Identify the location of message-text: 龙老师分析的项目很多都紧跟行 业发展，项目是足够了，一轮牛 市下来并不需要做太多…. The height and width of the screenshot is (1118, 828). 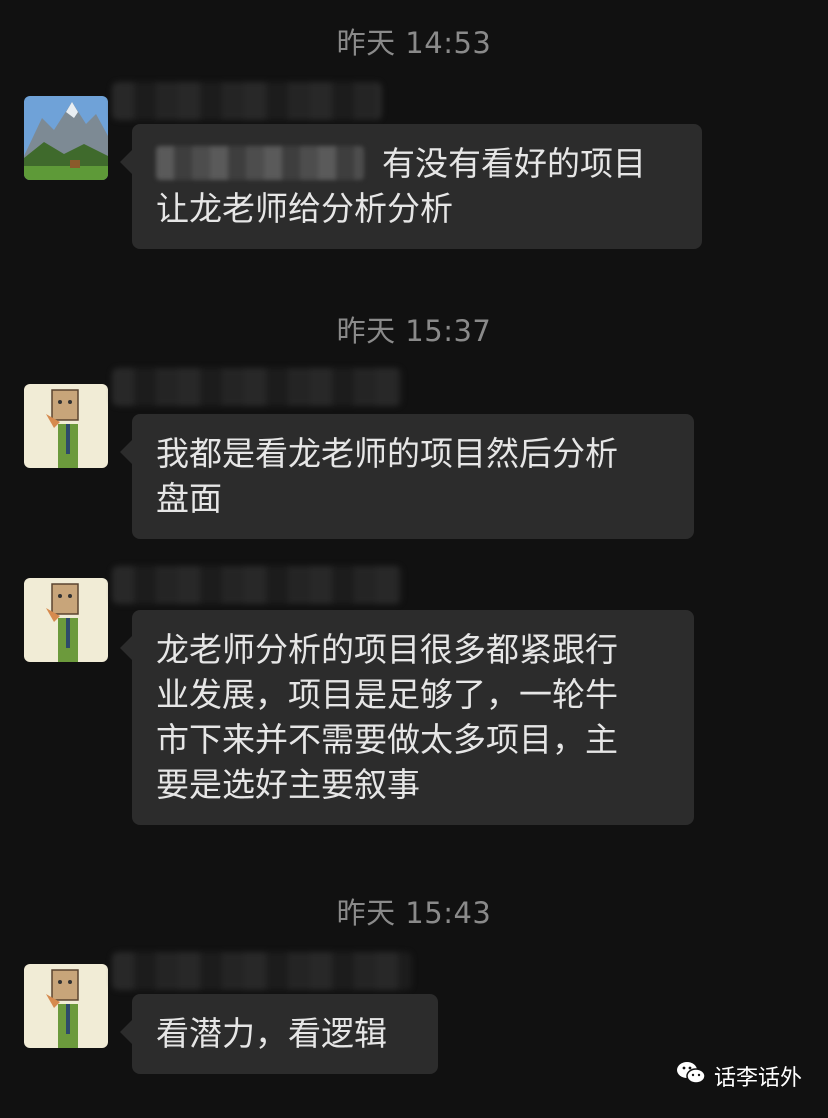
(387, 717).